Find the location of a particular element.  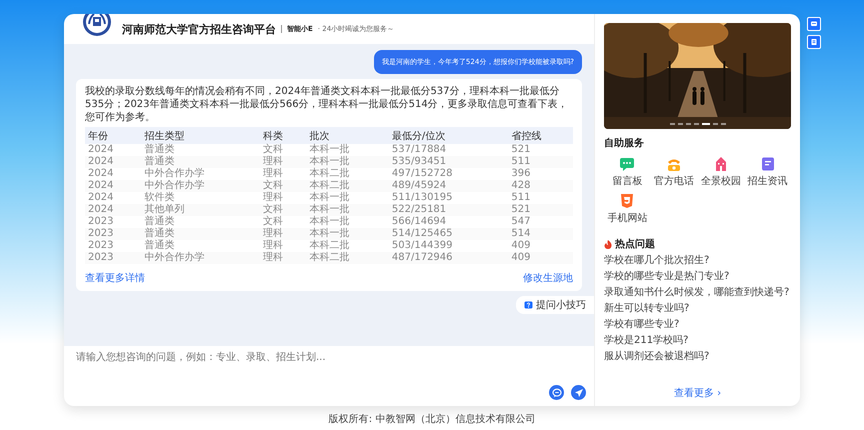

send-button is located at coordinates (578, 392).